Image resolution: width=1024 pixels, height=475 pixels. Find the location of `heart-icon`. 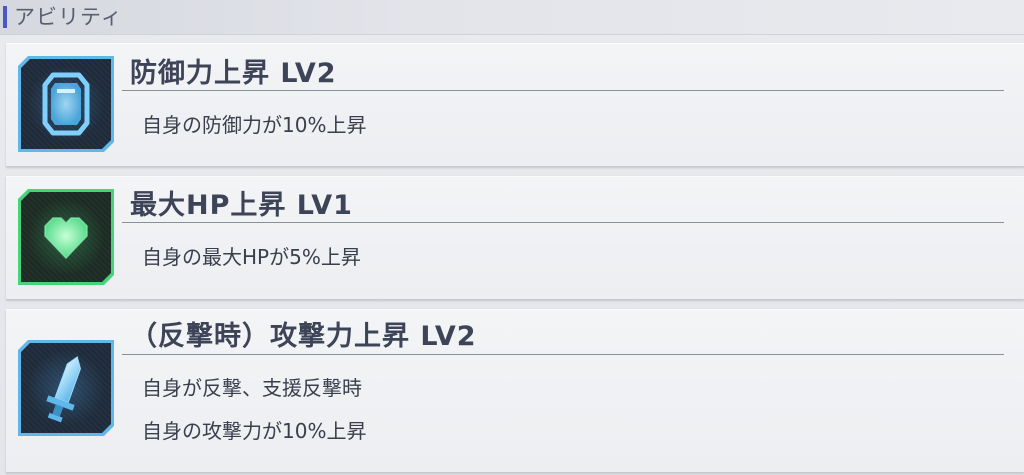

heart-icon is located at coordinates (66, 237).